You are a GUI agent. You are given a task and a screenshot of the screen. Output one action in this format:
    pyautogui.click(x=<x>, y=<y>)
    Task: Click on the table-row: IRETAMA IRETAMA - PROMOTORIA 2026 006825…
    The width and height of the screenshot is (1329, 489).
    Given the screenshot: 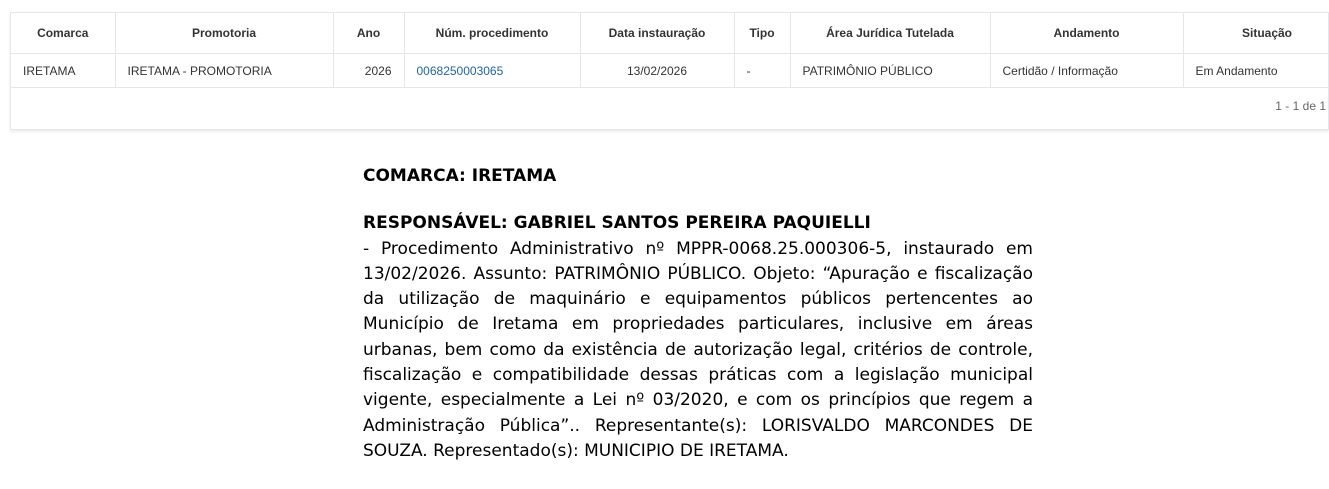 What is the action you would take?
    pyautogui.click(x=670, y=70)
    